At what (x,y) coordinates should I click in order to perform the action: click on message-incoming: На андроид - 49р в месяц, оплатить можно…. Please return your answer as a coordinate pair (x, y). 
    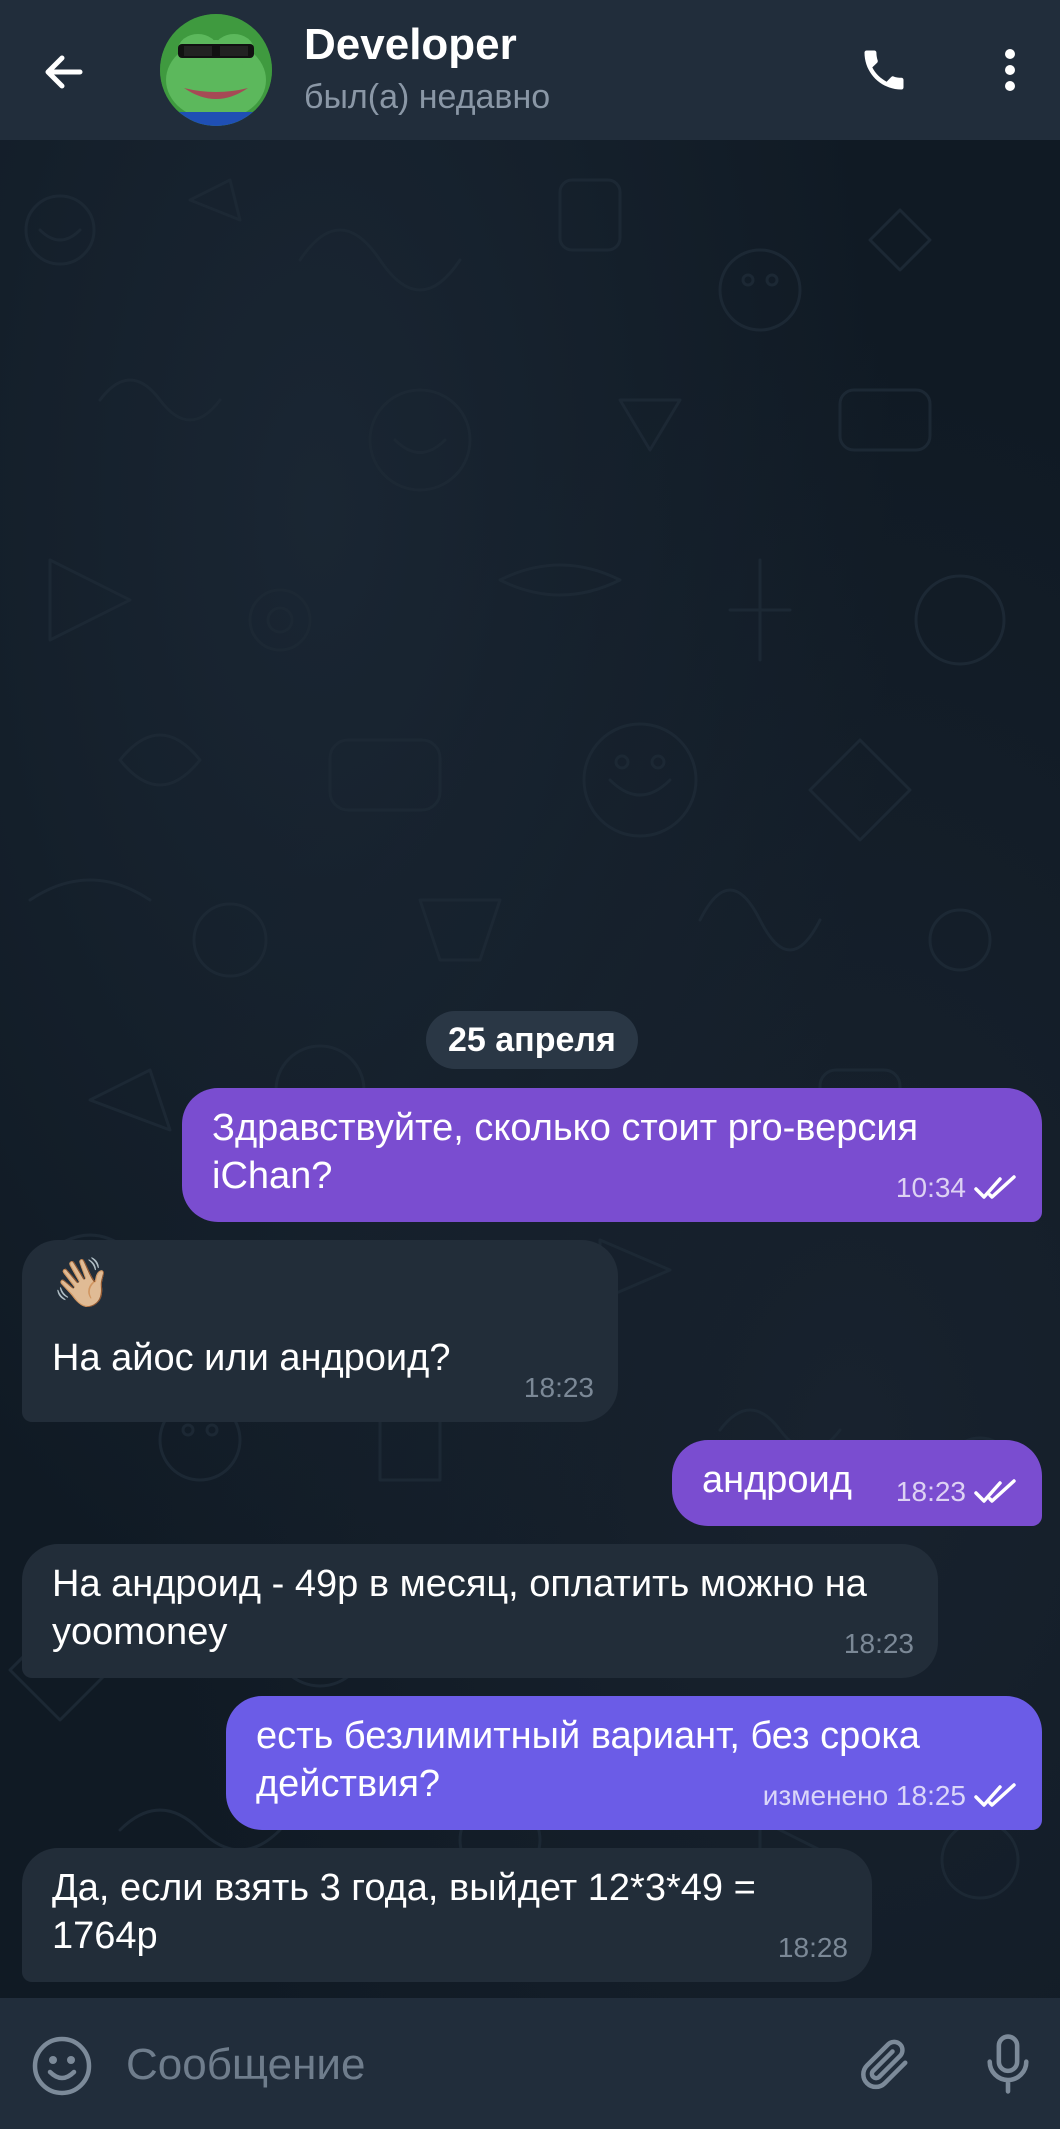
    Looking at the image, I should click on (480, 1611).